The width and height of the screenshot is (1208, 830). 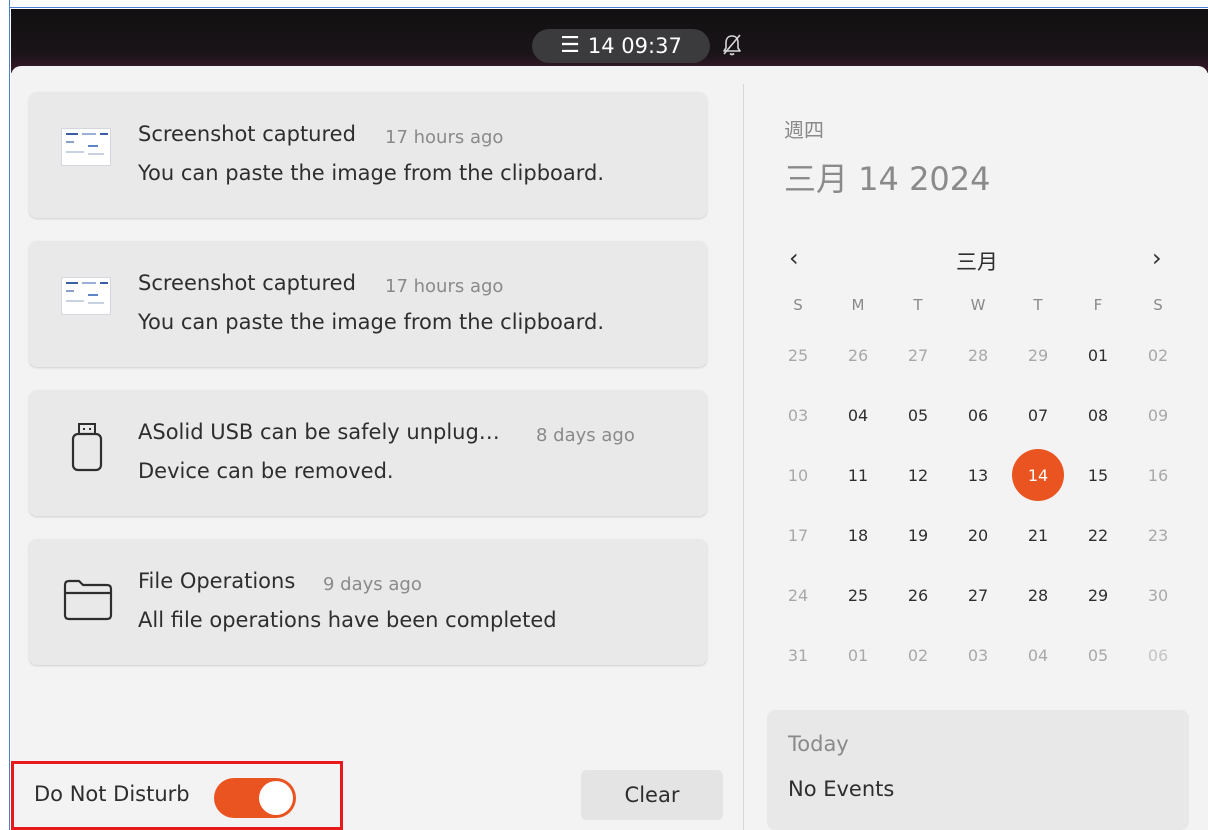 What do you see at coordinates (1038, 415) in the screenshot?
I see `calendar-day: 07` at bounding box center [1038, 415].